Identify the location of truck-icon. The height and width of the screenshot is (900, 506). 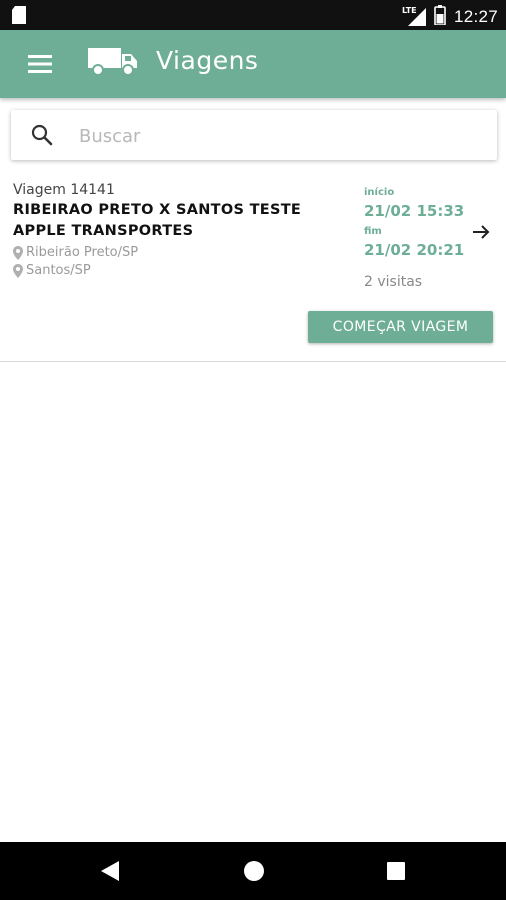
(113, 64).